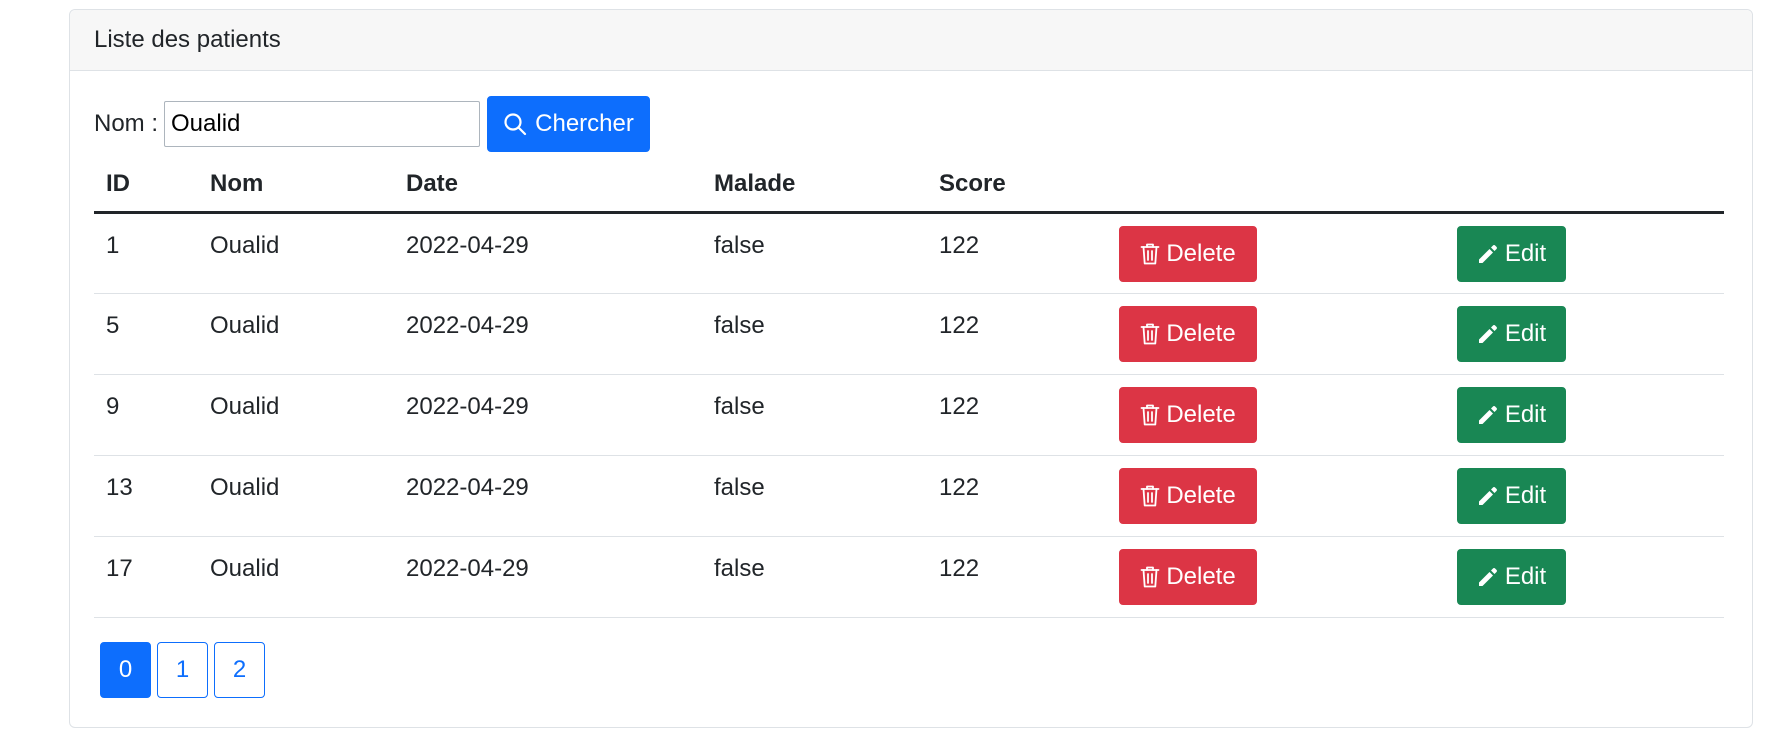  What do you see at coordinates (146, 577) in the screenshot?
I see `cell-id: 17` at bounding box center [146, 577].